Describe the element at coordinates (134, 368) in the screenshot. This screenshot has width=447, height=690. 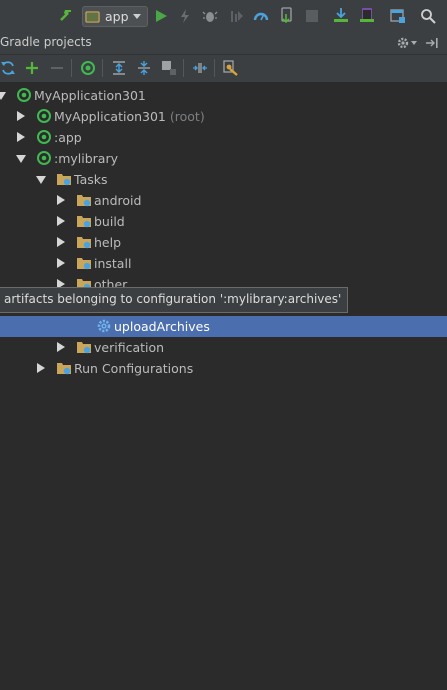
I see `tree-label: Run Configurations` at that location.